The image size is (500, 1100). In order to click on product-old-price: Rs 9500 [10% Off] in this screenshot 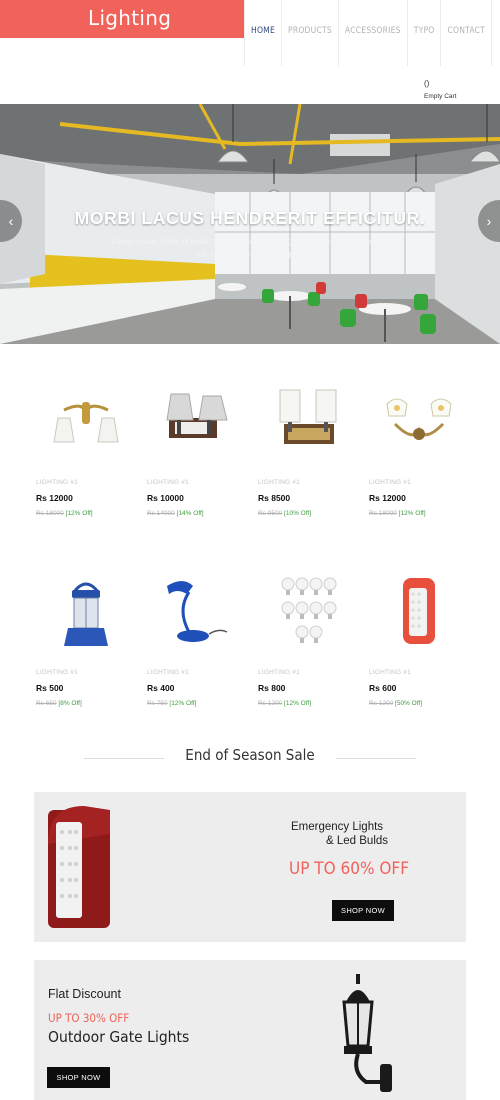, I will do `click(284, 513)`.